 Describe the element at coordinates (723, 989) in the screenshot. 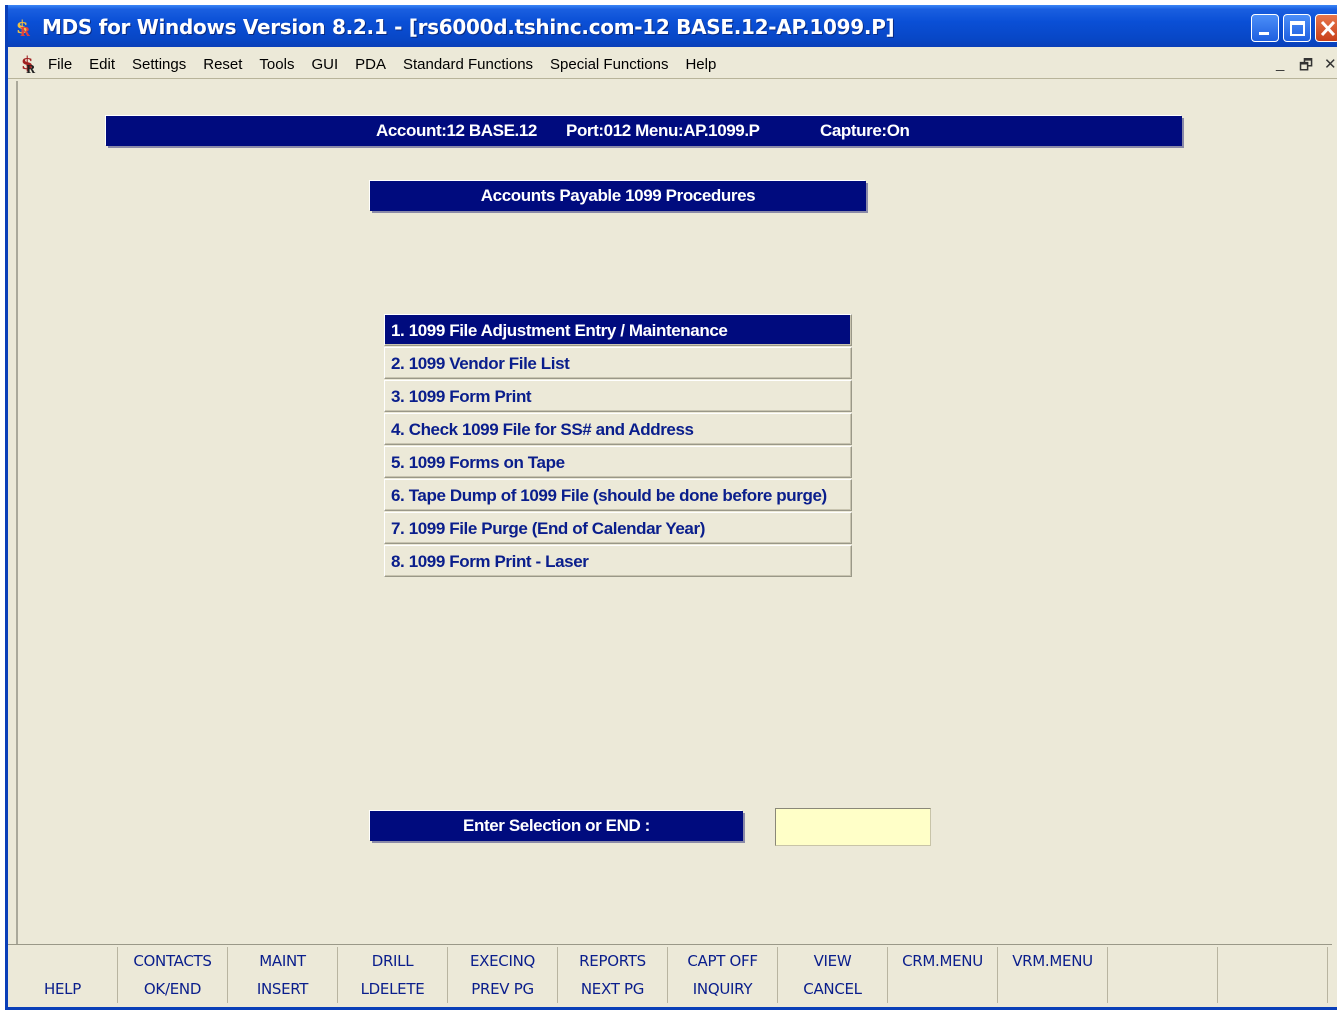

I see `inquiry-button: INQUIRY` at that location.